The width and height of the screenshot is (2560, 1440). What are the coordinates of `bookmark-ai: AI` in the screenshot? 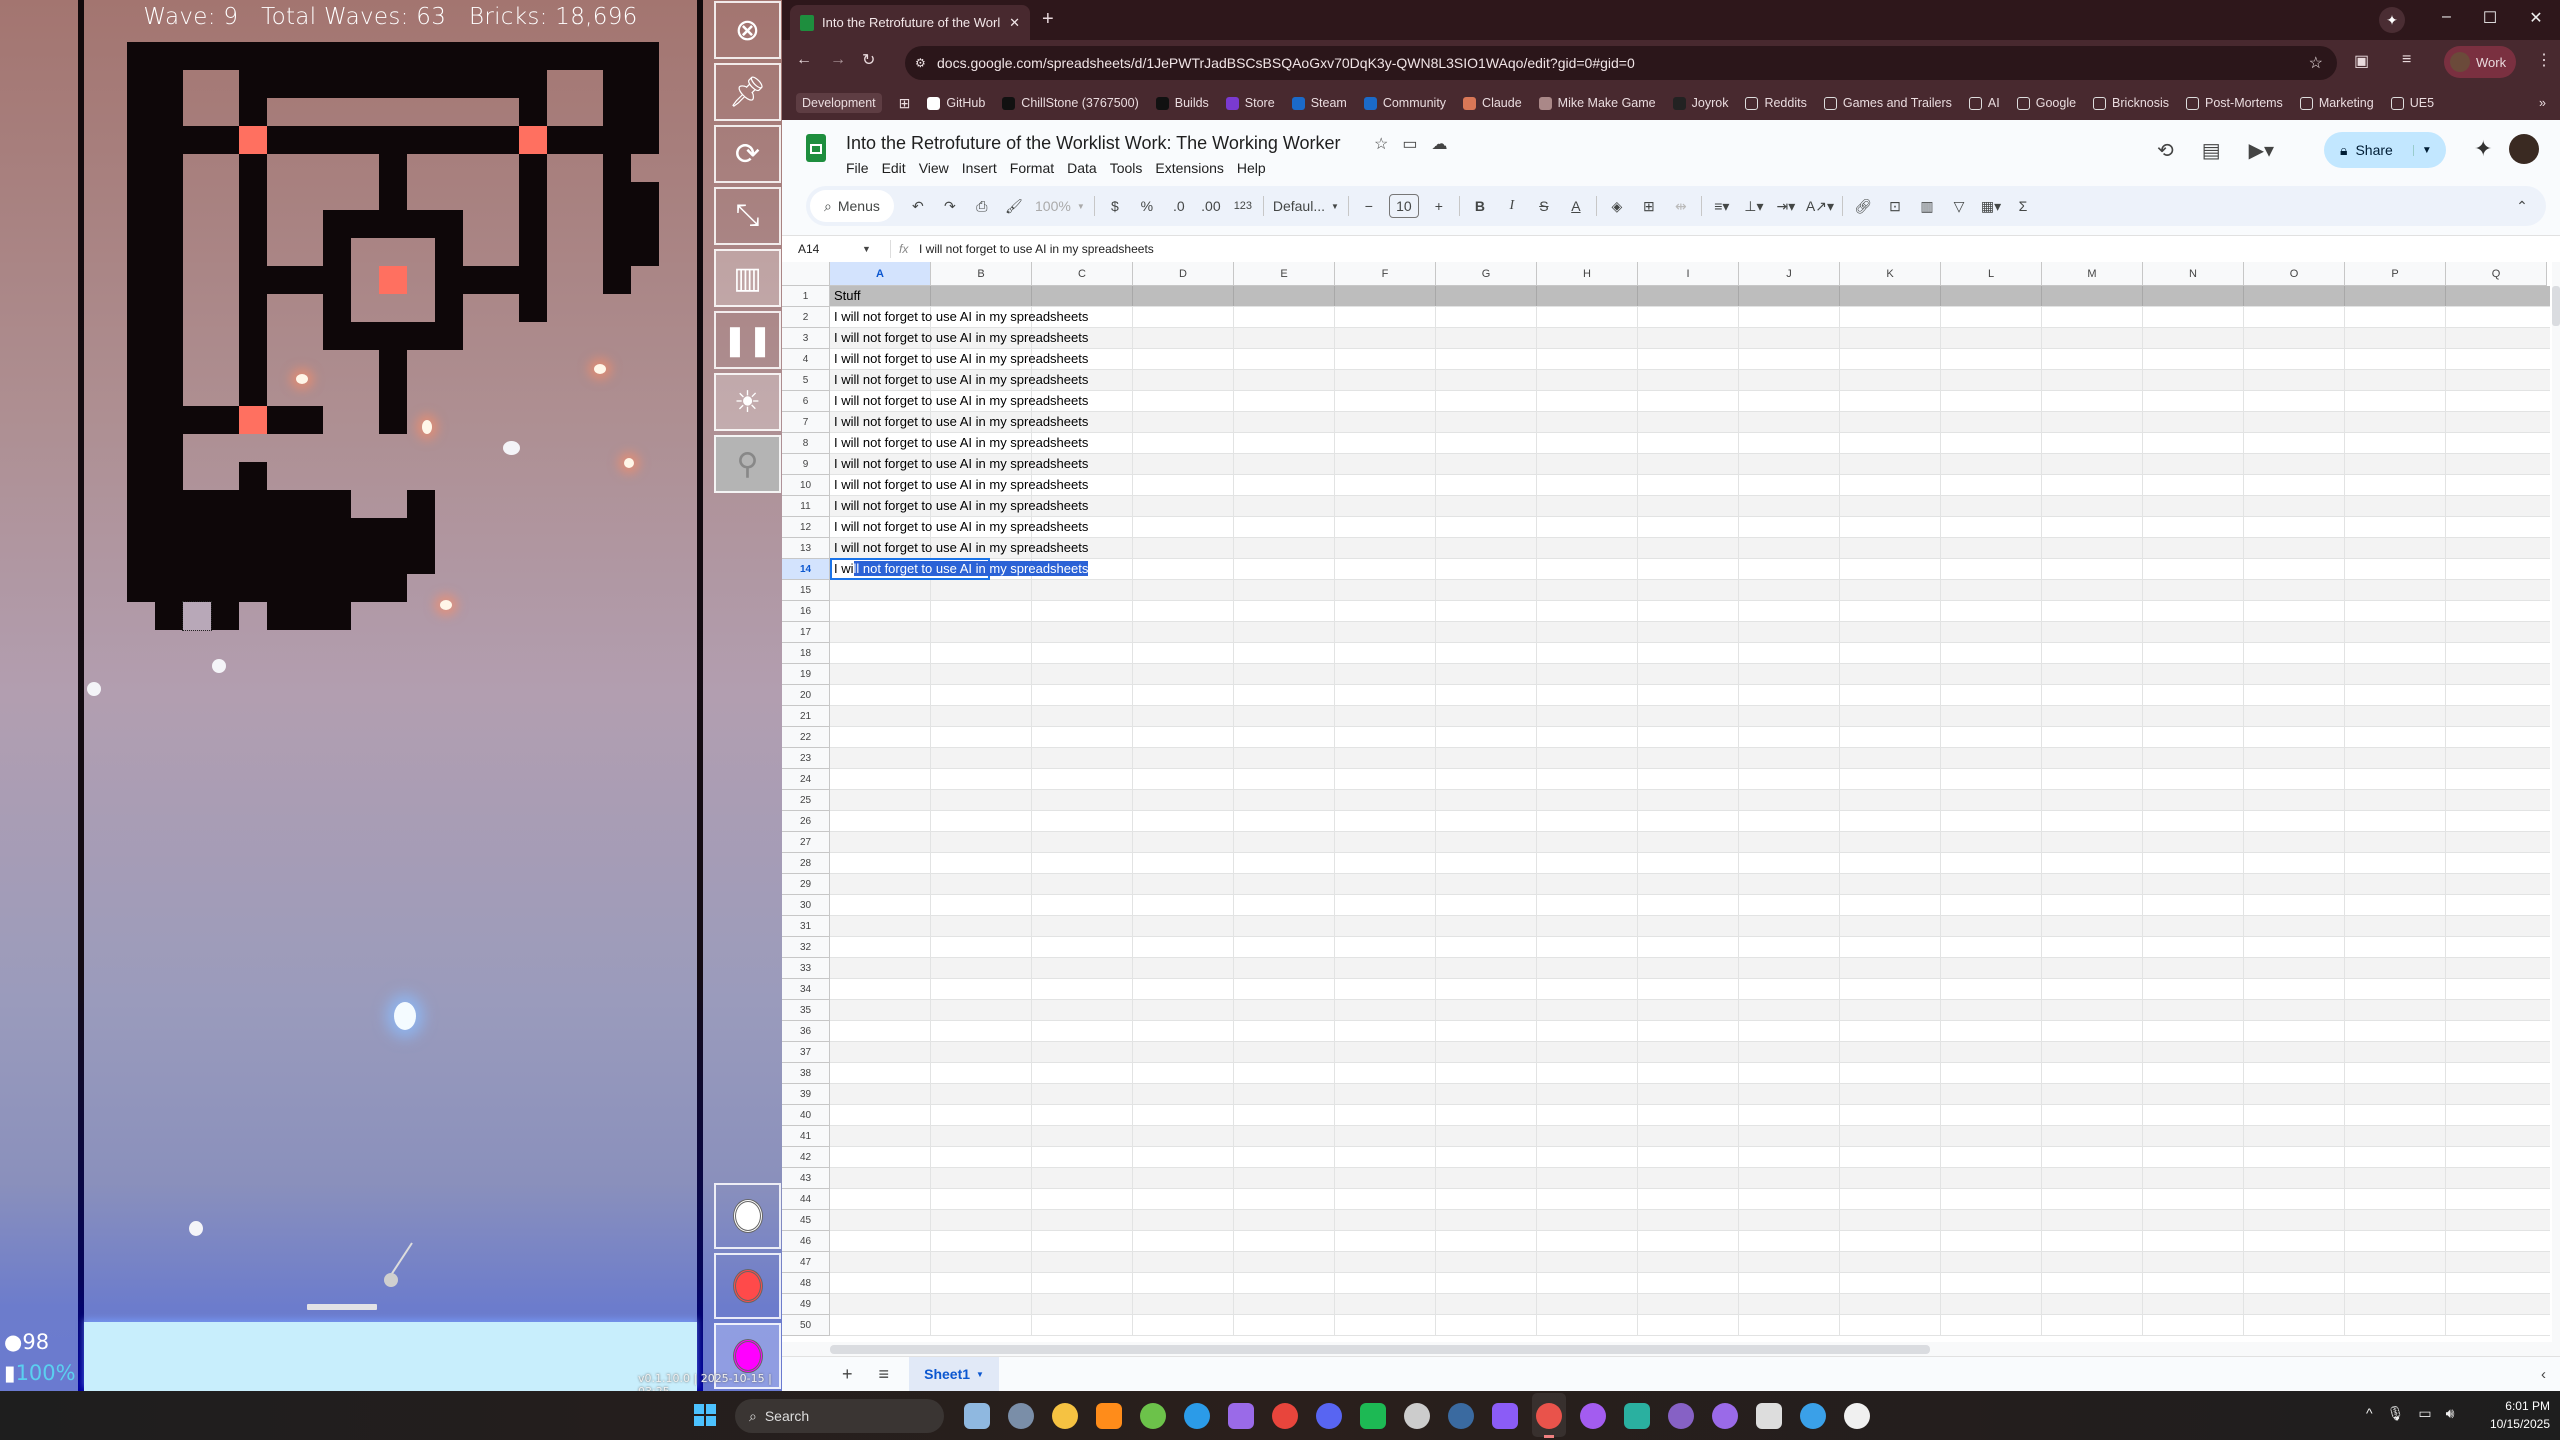 It's located at (1984, 103).